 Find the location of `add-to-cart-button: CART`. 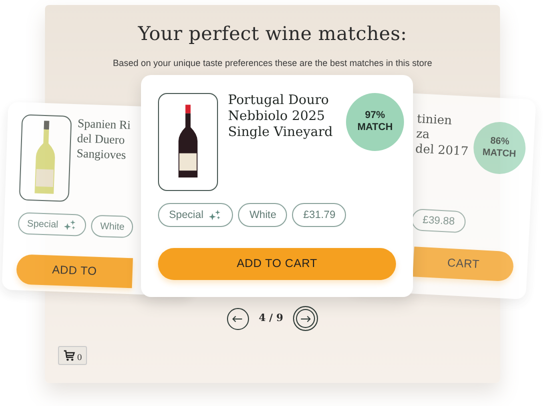

add-to-cart-button: CART is located at coordinates (463, 264).